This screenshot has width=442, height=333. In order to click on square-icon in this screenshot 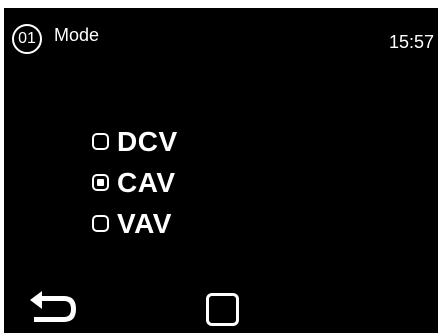, I will do `click(222, 309)`.